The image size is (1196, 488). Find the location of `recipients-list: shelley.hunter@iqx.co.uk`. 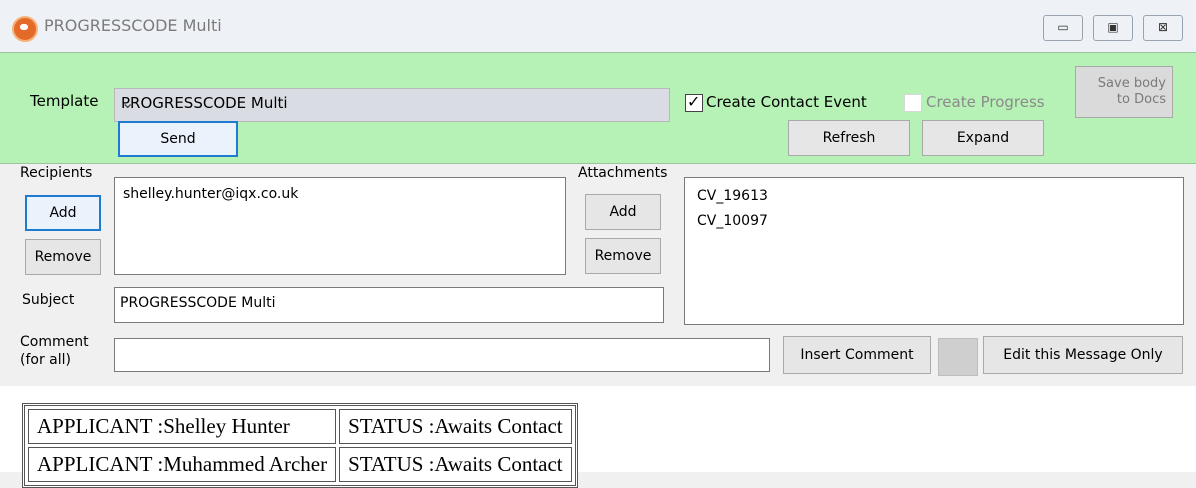

recipients-list: shelley.hunter@iqx.co.uk is located at coordinates (340, 226).